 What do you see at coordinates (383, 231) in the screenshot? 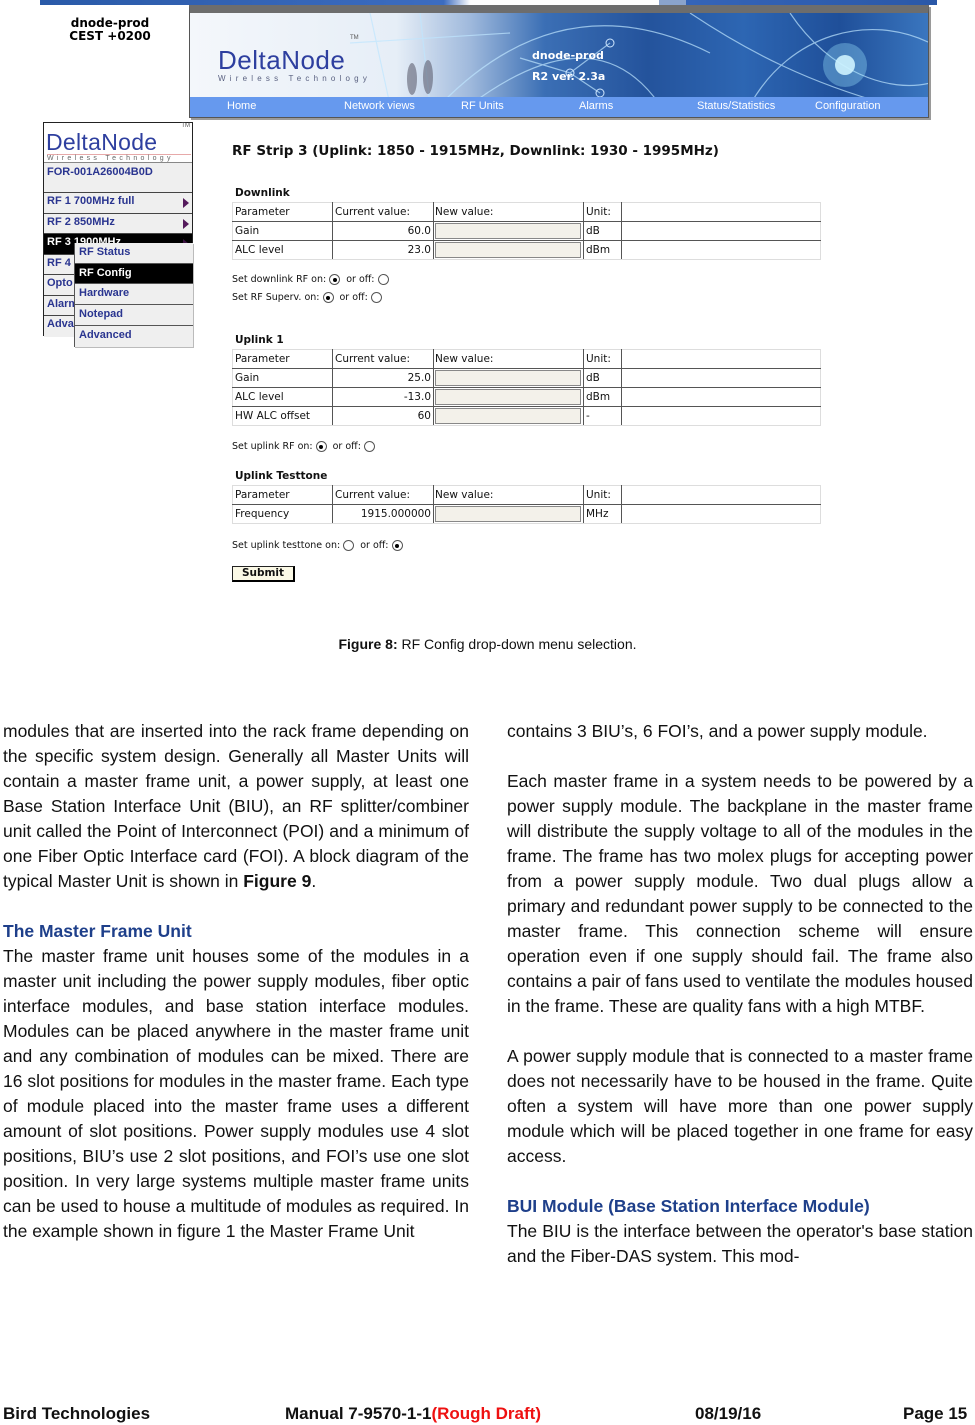
I see `current-value: 60.0` at bounding box center [383, 231].